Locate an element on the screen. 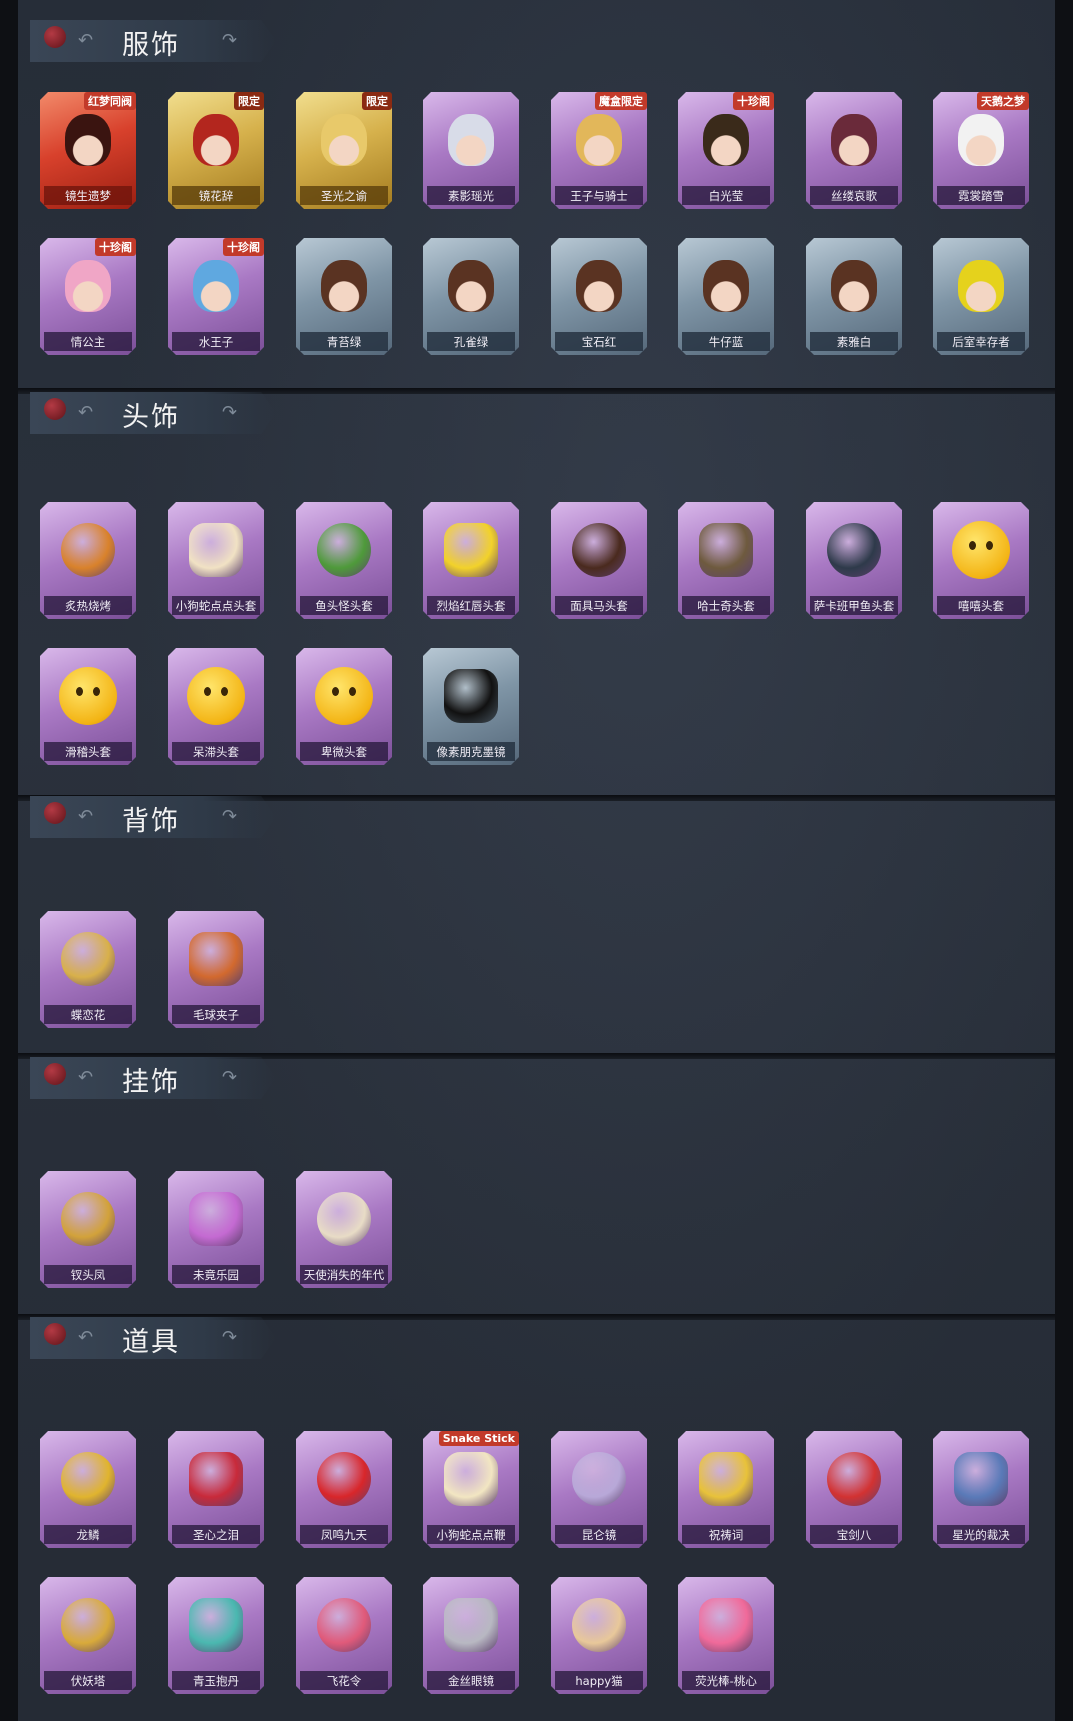 The height and width of the screenshot is (1721, 1073). tag-badge: 十珍阁 is located at coordinates (243, 247).